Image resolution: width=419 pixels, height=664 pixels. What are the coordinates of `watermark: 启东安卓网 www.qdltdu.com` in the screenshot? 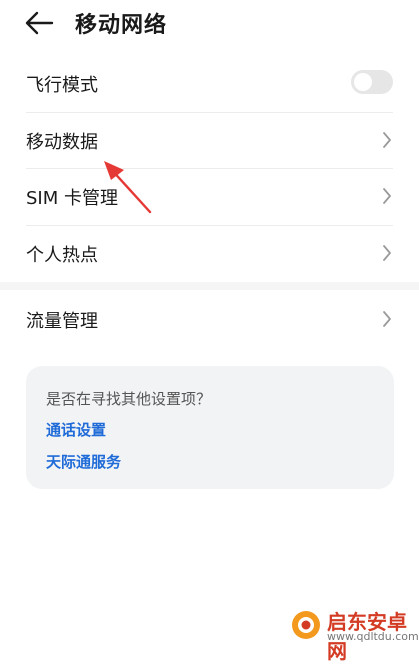 It's located at (353, 633).